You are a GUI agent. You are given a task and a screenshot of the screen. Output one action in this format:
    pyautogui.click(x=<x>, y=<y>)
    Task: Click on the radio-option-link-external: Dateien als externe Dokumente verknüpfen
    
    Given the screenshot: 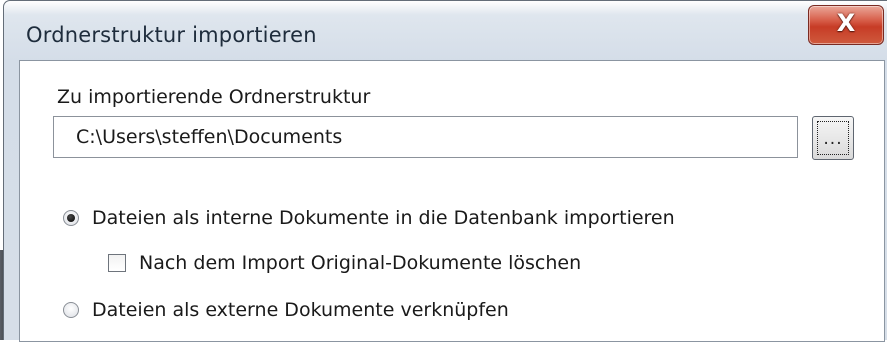 What is the action you would take?
    pyautogui.click(x=286, y=310)
    